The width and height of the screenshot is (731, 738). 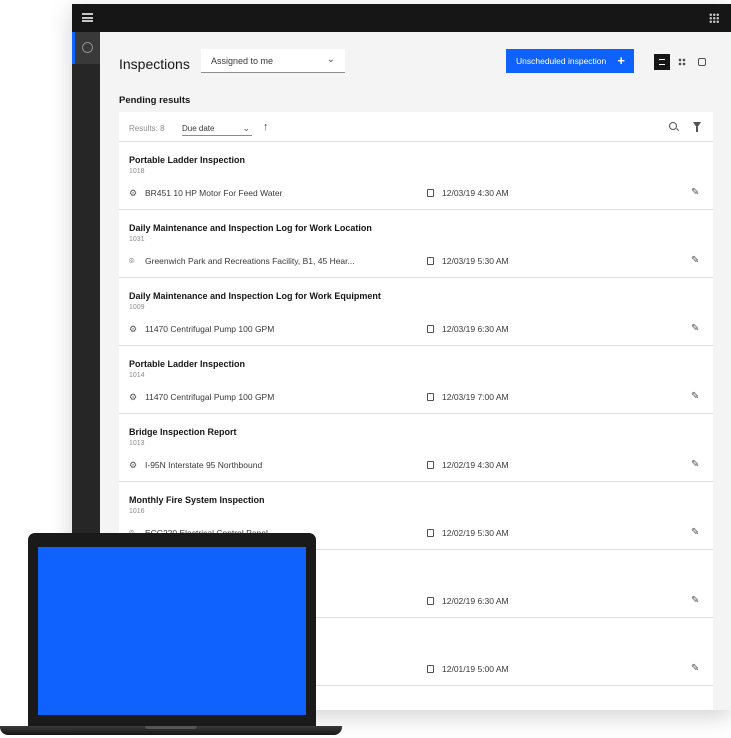 I want to click on due-date: 12/03/19 6:30 AM, so click(x=468, y=329).